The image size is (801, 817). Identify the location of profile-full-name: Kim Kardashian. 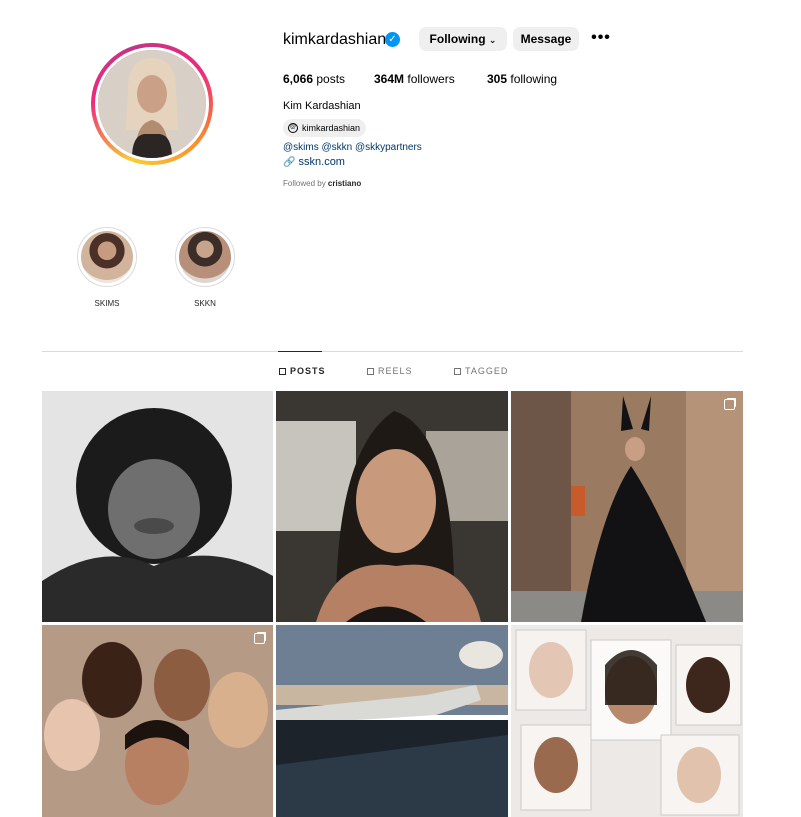
(322, 106).